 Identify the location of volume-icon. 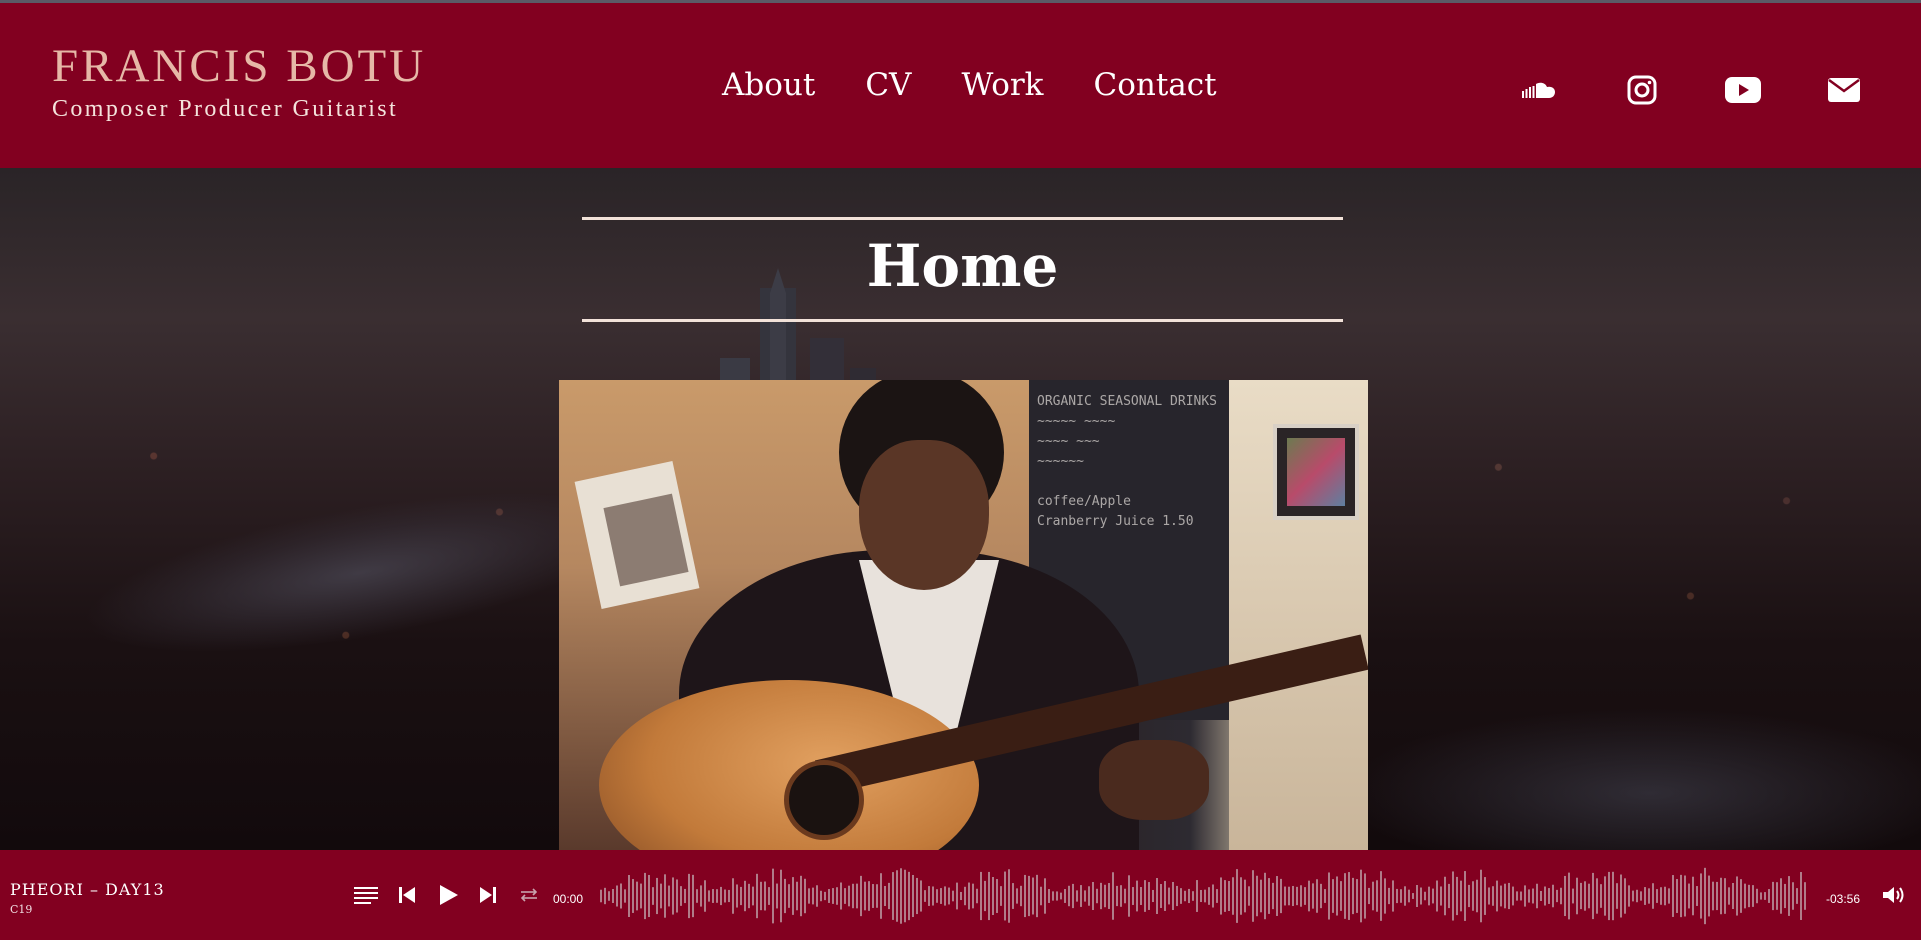
(1894, 895).